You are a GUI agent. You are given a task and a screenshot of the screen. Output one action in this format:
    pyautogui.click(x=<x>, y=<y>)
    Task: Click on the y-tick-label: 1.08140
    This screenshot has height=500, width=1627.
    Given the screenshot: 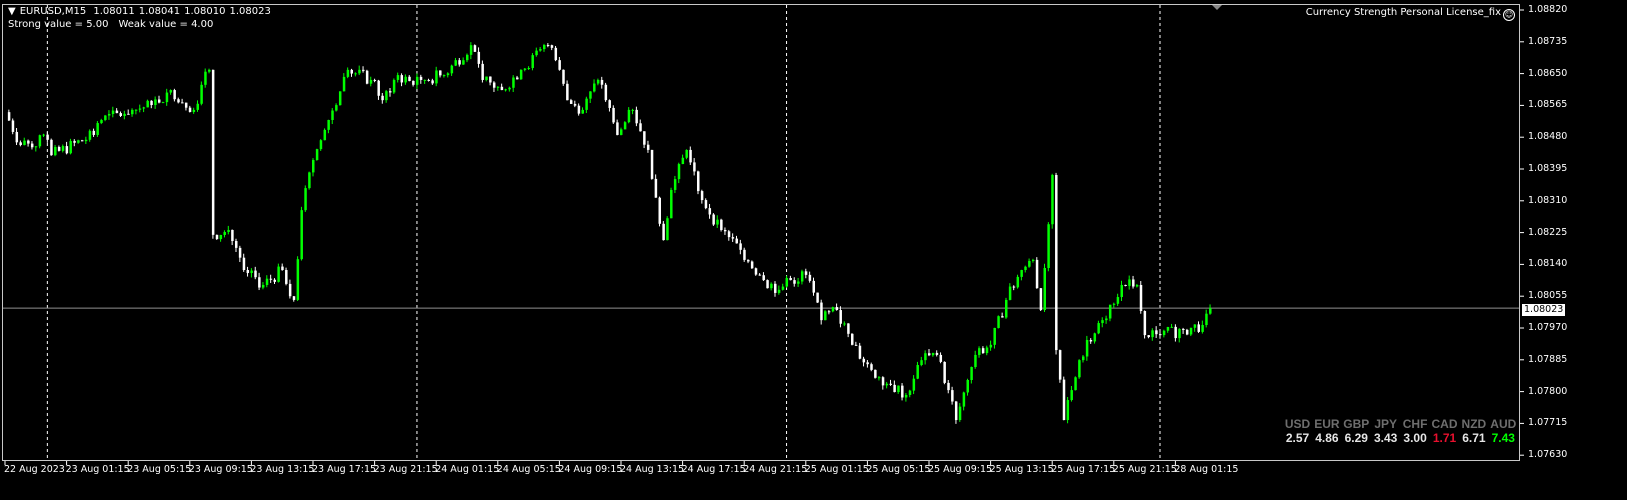 What is the action you would take?
    pyautogui.click(x=1548, y=264)
    